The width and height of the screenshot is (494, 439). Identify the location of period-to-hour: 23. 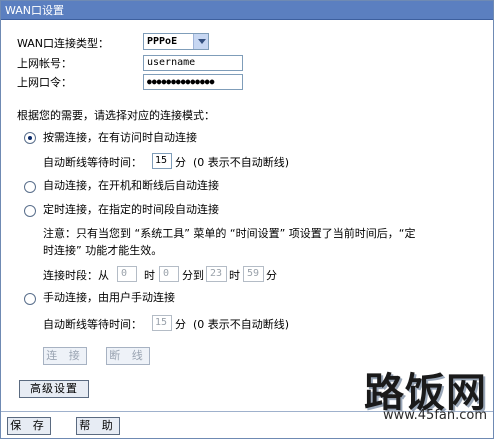
(216, 274).